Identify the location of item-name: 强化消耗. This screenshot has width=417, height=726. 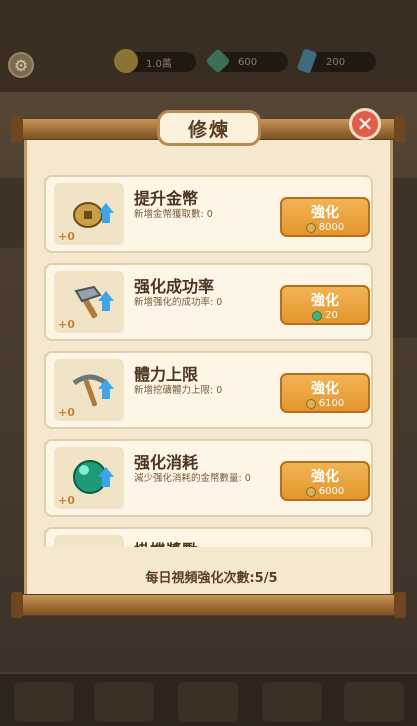
(166, 462).